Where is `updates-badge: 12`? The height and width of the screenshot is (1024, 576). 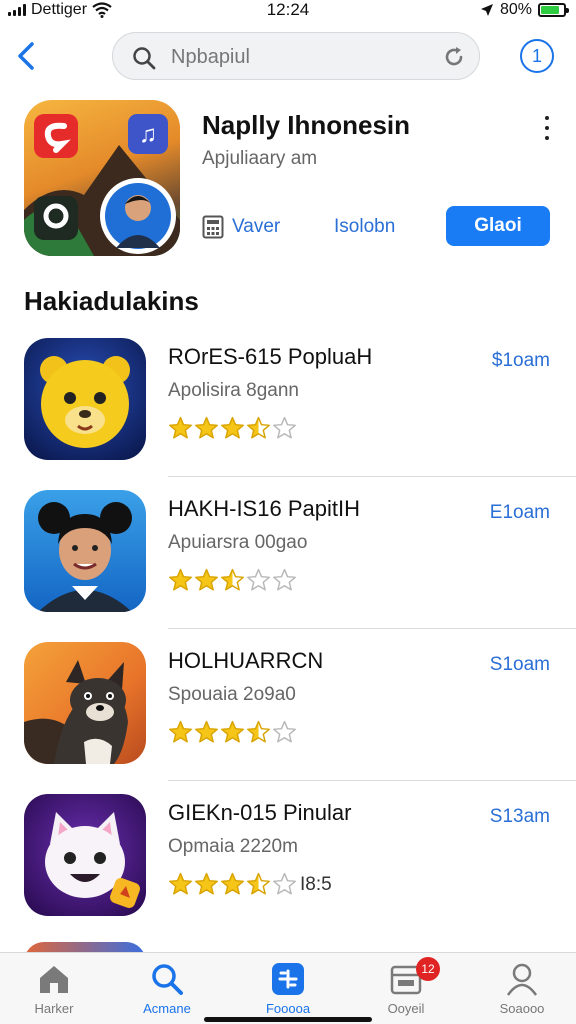 updates-badge: 12 is located at coordinates (428, 969).